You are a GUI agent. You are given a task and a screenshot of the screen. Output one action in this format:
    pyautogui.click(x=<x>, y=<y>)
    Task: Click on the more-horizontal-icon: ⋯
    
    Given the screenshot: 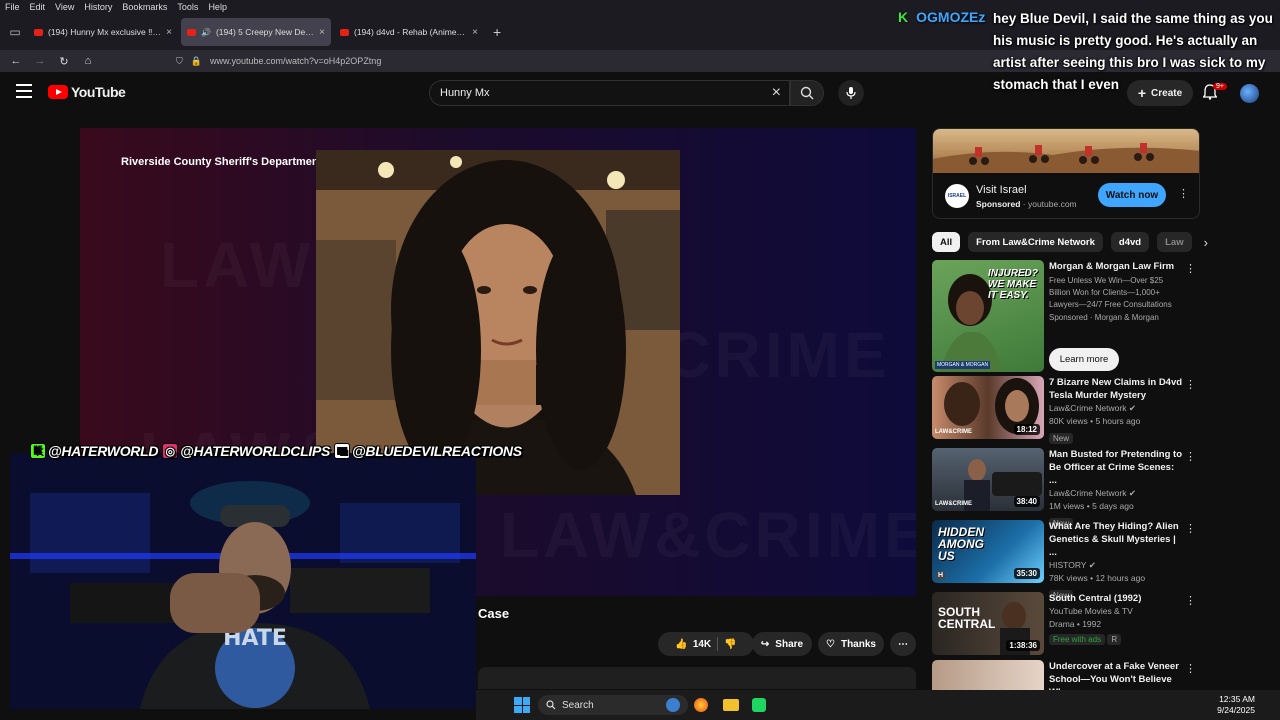 What is the action you would take?
    pyautogui.click(x=903, y=644)
    